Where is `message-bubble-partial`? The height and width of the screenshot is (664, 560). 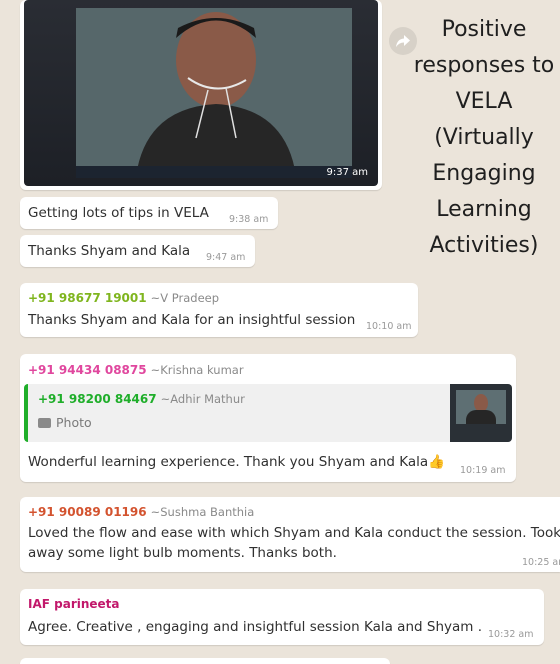
message-bubble-partial is located at coordinates (205, 661).